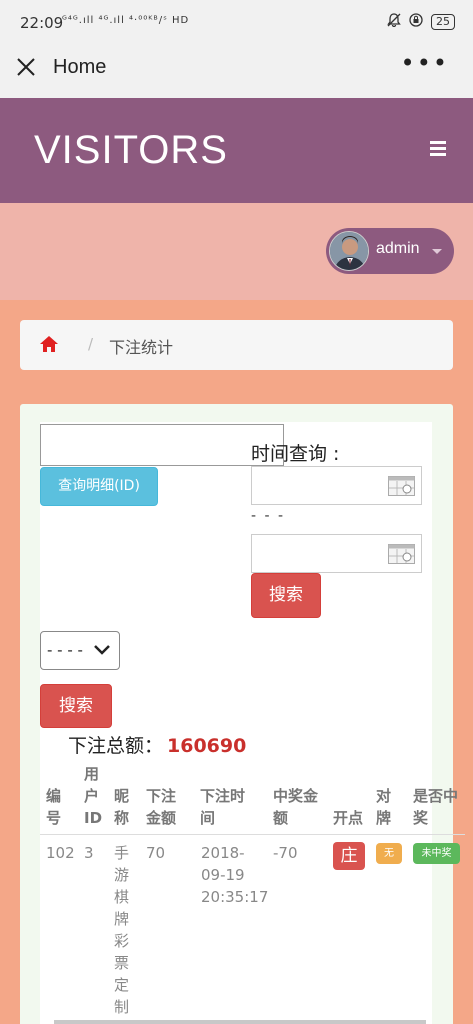 The width and height of the screenshot is (473, 1024). I want to click on status-time: 22:09, so click(42, 23).